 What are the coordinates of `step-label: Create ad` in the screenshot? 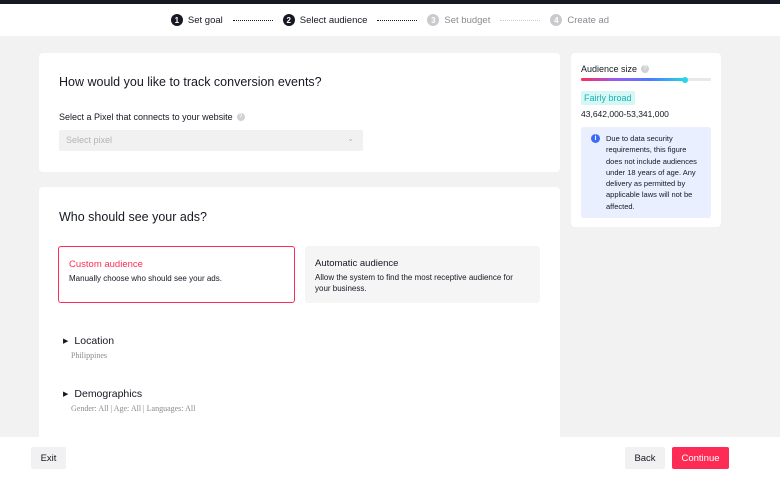 It's located at (588, 20).